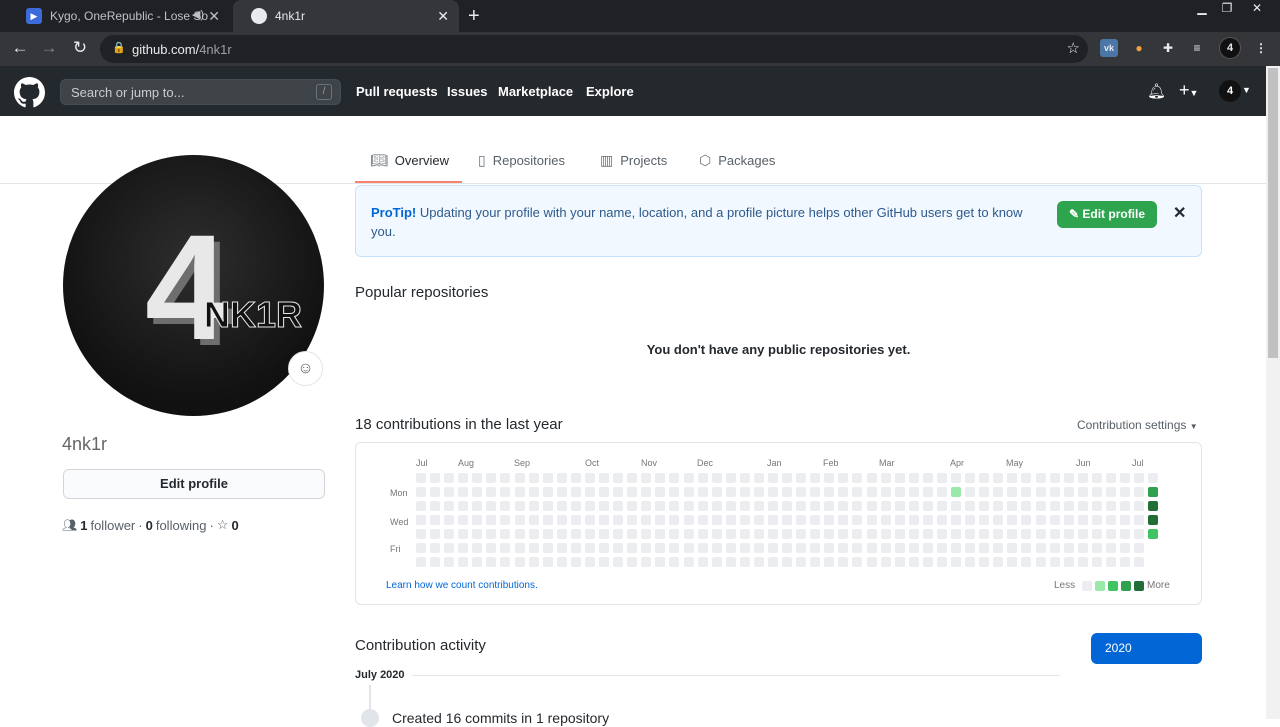 Image resolution: width=1280 pixels, height=727 pixels. What do you see at coordinates (194, 484) in the screenshot?
I see `edit-profile-button: Edit profile` at bounding box center [194, 484].